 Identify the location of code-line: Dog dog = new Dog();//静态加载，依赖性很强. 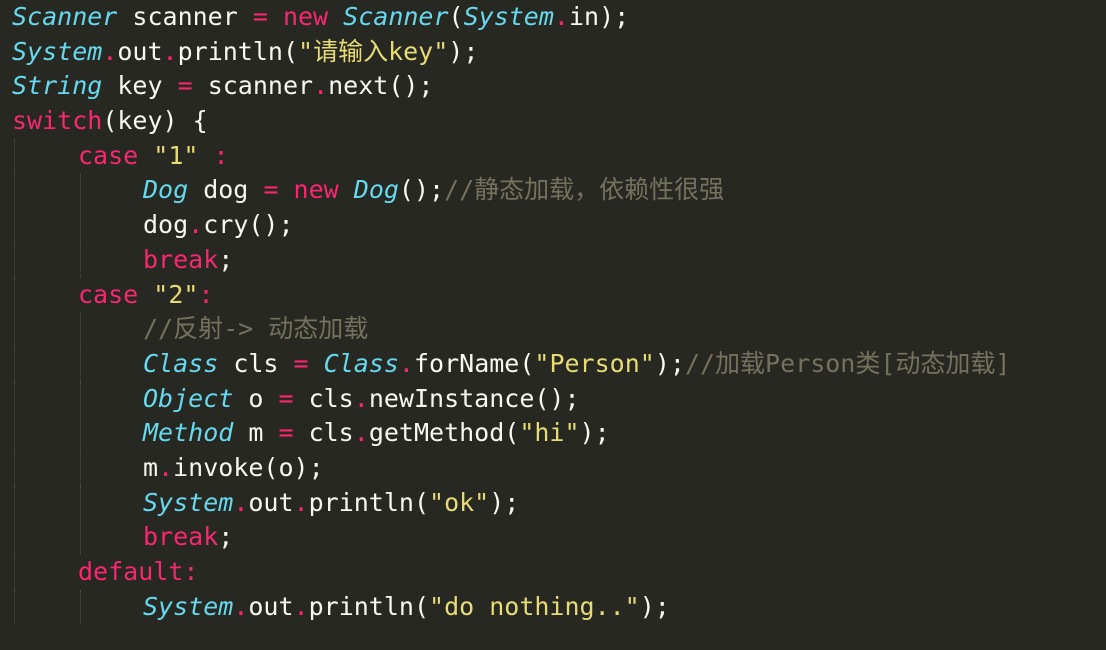
(553, 191).